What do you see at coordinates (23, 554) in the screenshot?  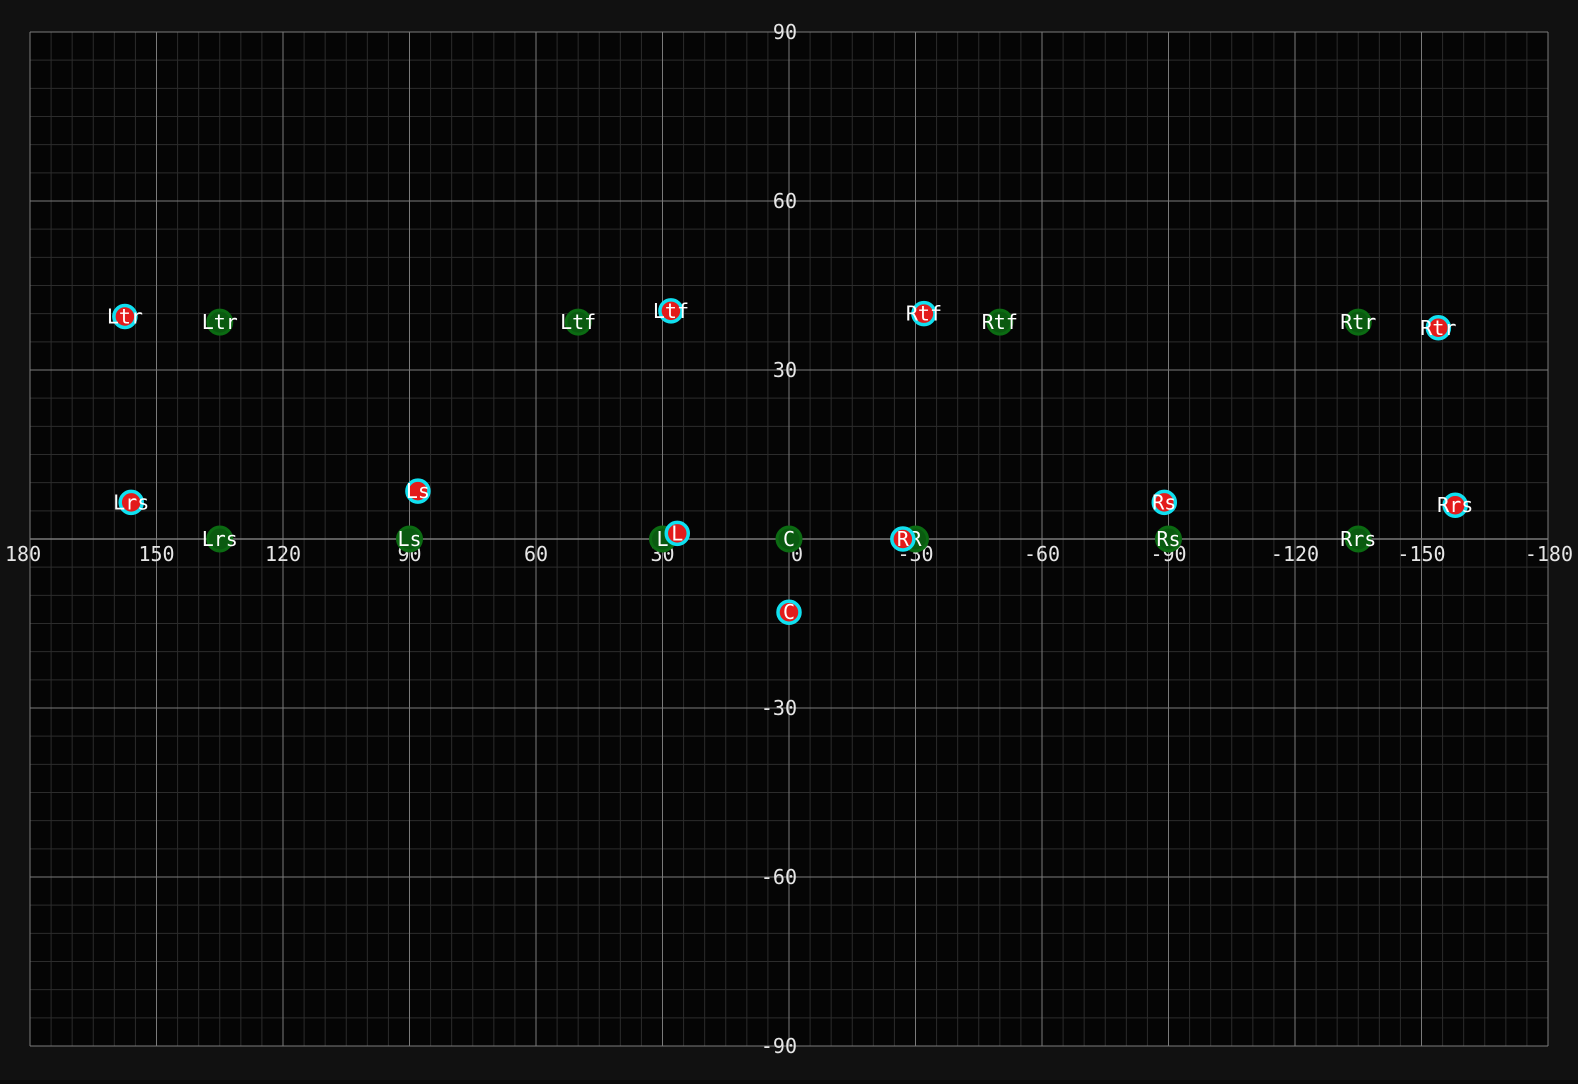 I see `x-tick-label: 180` at bounding box center [23, 554].